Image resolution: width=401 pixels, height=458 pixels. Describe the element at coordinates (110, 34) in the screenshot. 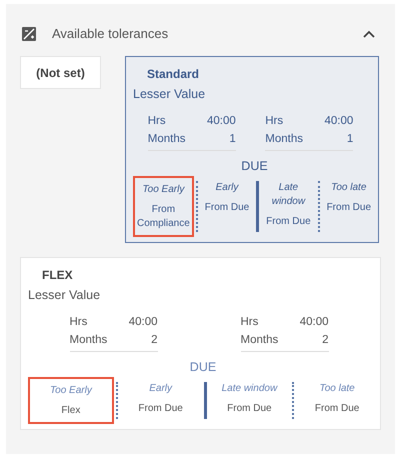

I see `section-title: Available tolerances` at that location.